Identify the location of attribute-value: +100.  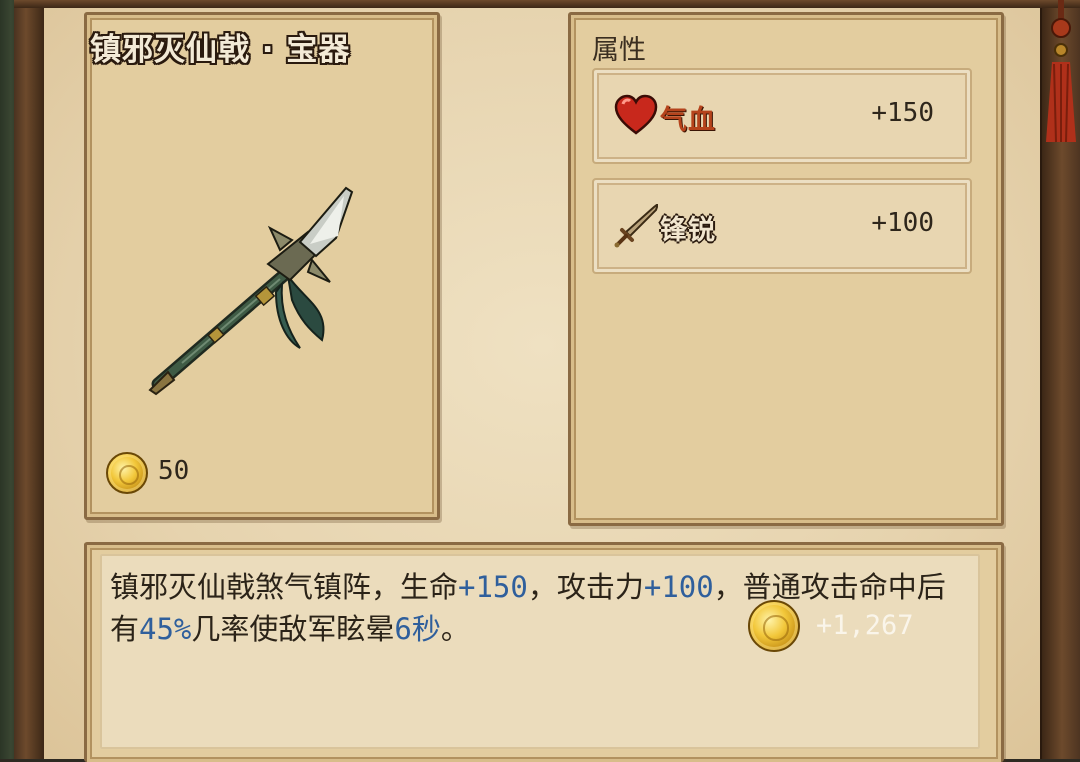
(902, 223).